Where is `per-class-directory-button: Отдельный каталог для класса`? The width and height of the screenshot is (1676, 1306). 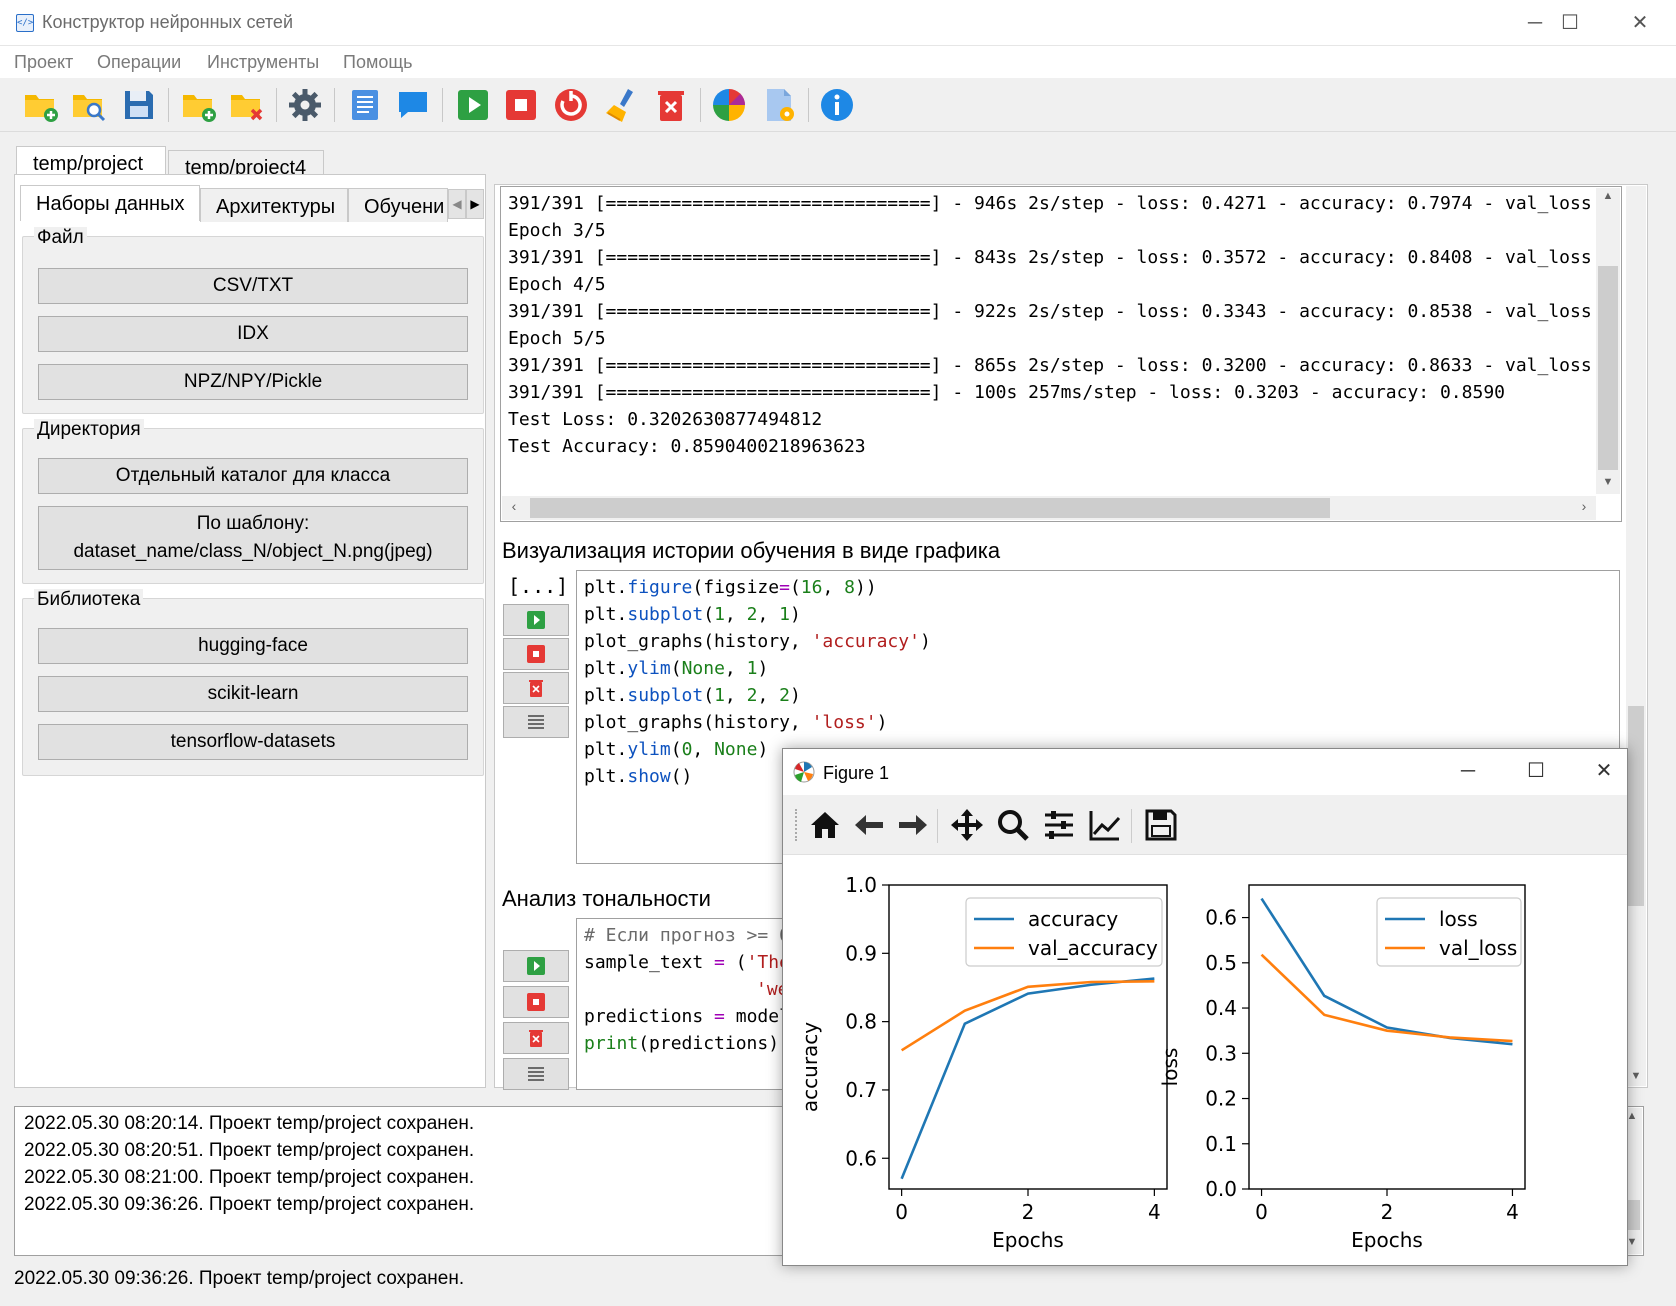
per-class-directory-button: Отдельный каталог для класса is located at coordinates (253, 476).